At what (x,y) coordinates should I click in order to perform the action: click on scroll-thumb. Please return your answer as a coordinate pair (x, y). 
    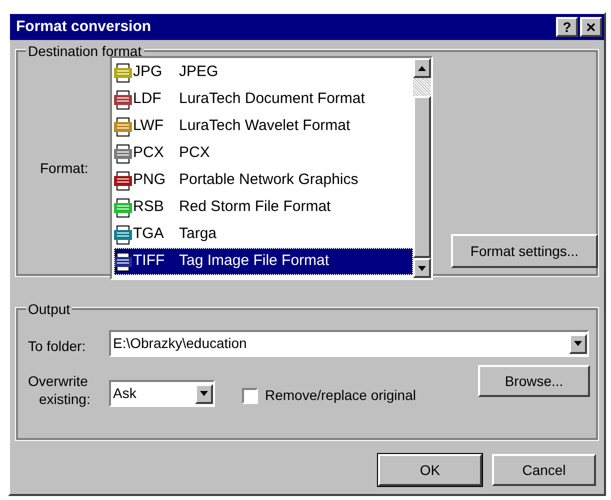
    Looking at the image, I should click on (422, 177).